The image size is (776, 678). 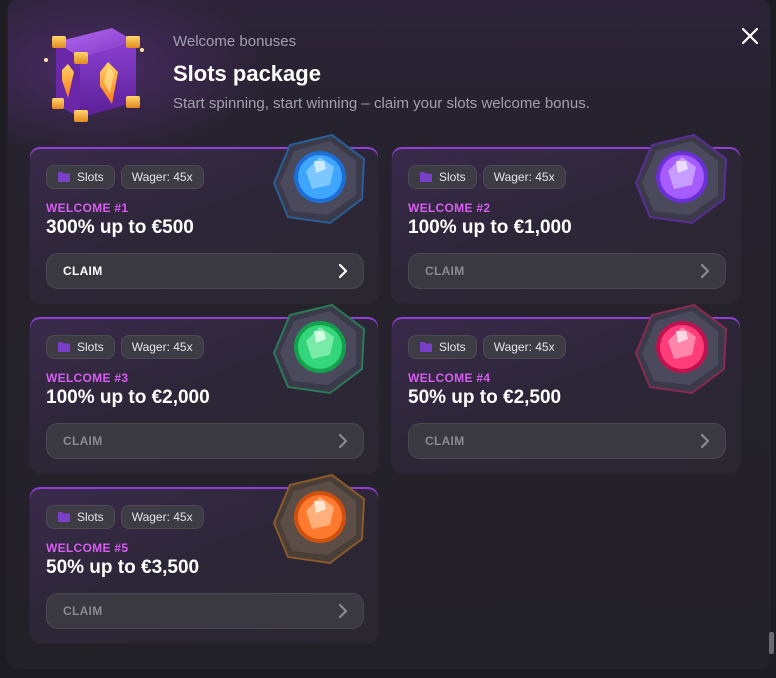 I want to click on blue-gem-icon, so click(x=319, y=179).